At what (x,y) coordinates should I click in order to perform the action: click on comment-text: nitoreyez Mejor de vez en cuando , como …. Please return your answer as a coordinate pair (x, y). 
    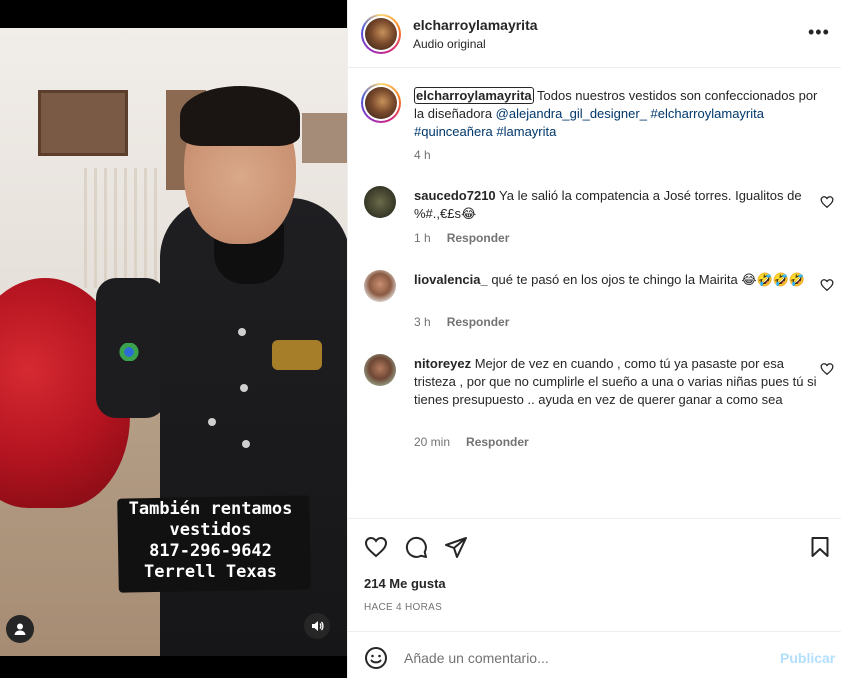
    Looking at the image, I should click on (616, 382).